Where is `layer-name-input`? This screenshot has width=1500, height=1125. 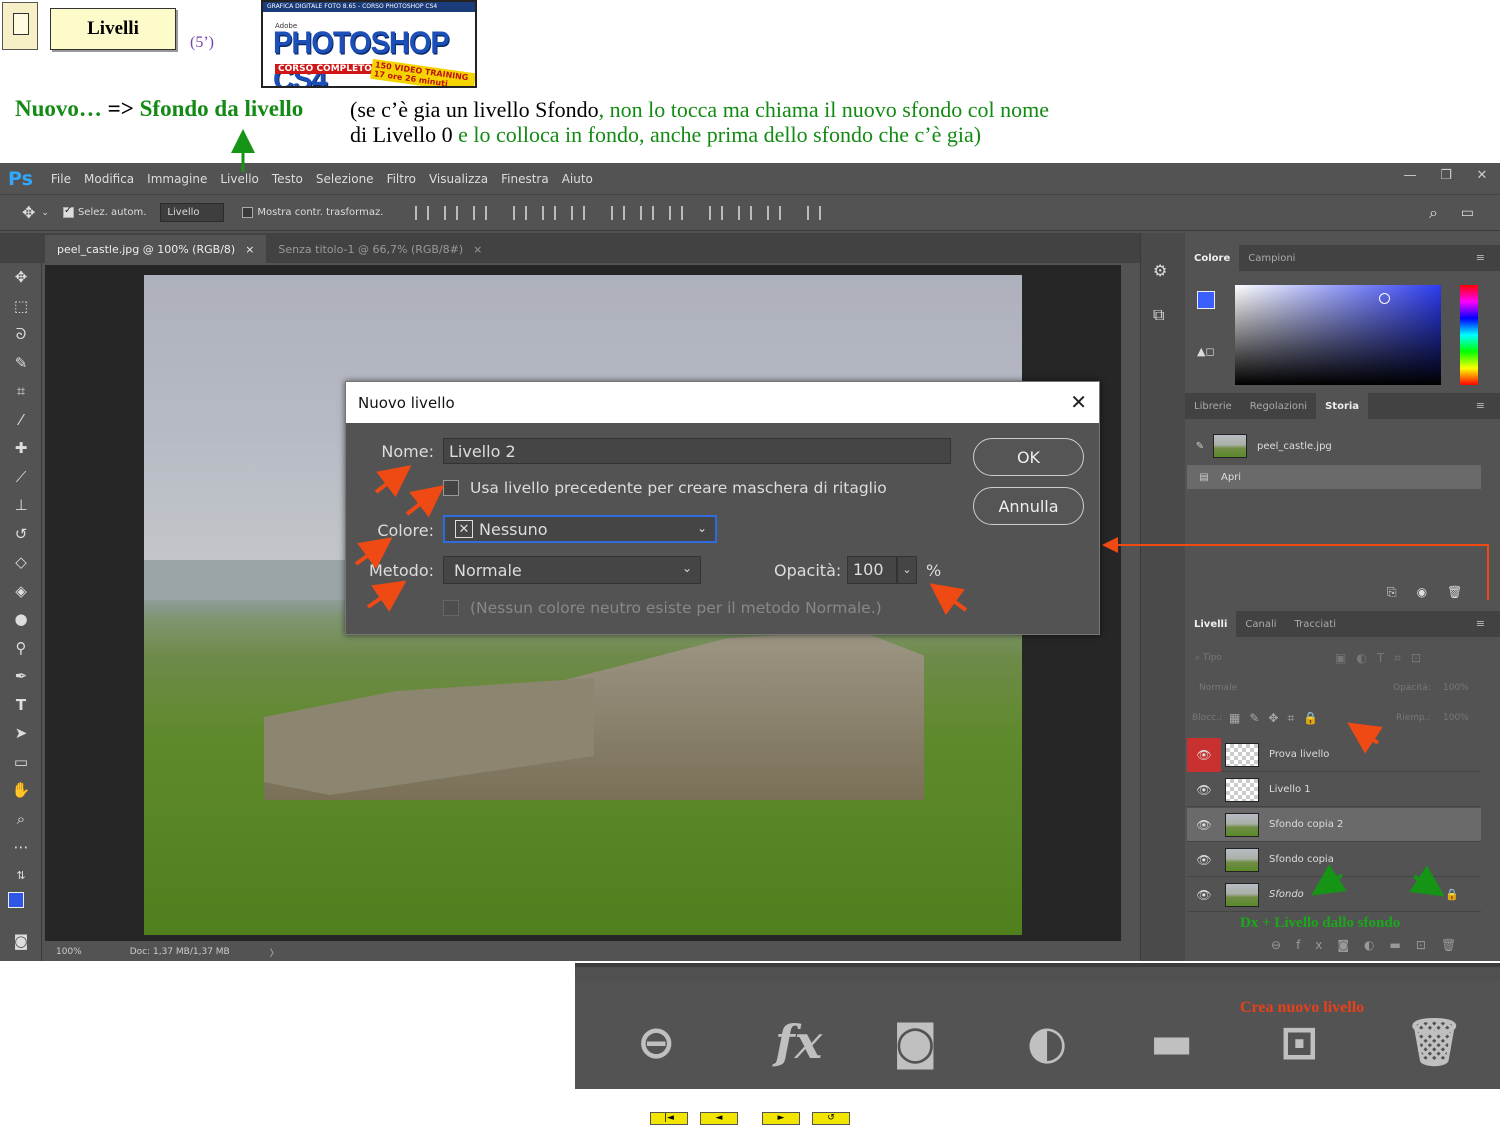 layer-name-input is located at coordinates (697, 451).